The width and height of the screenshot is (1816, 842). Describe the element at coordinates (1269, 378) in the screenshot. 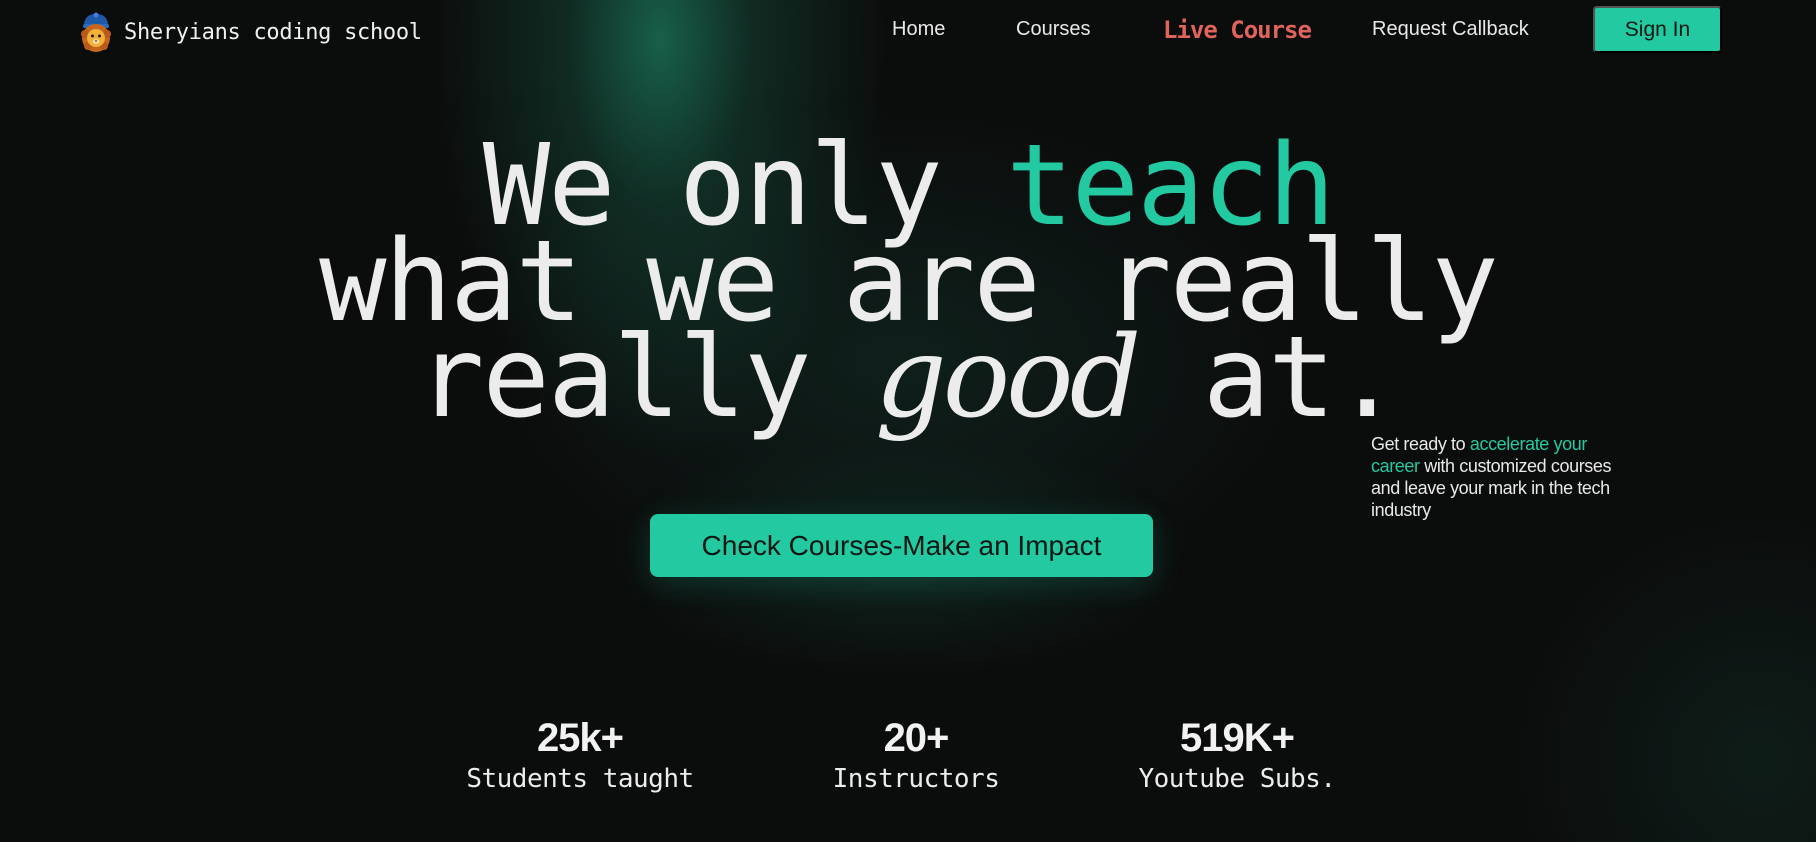

I see `hero-text-at: at.` at that location.